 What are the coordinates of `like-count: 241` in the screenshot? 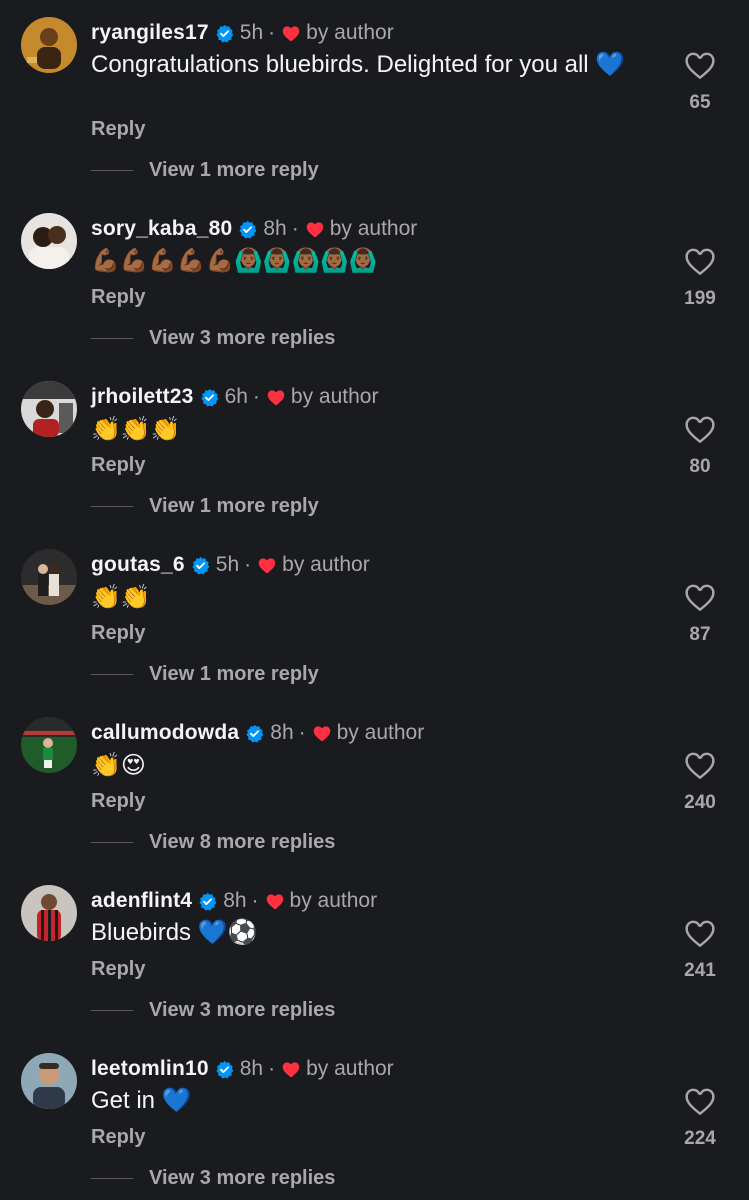 It's located at (700, 970).